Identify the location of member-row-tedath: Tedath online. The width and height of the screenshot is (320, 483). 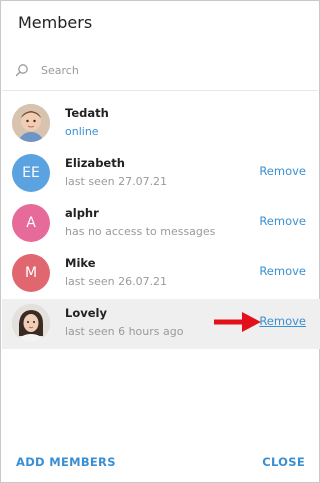
(161, 124).